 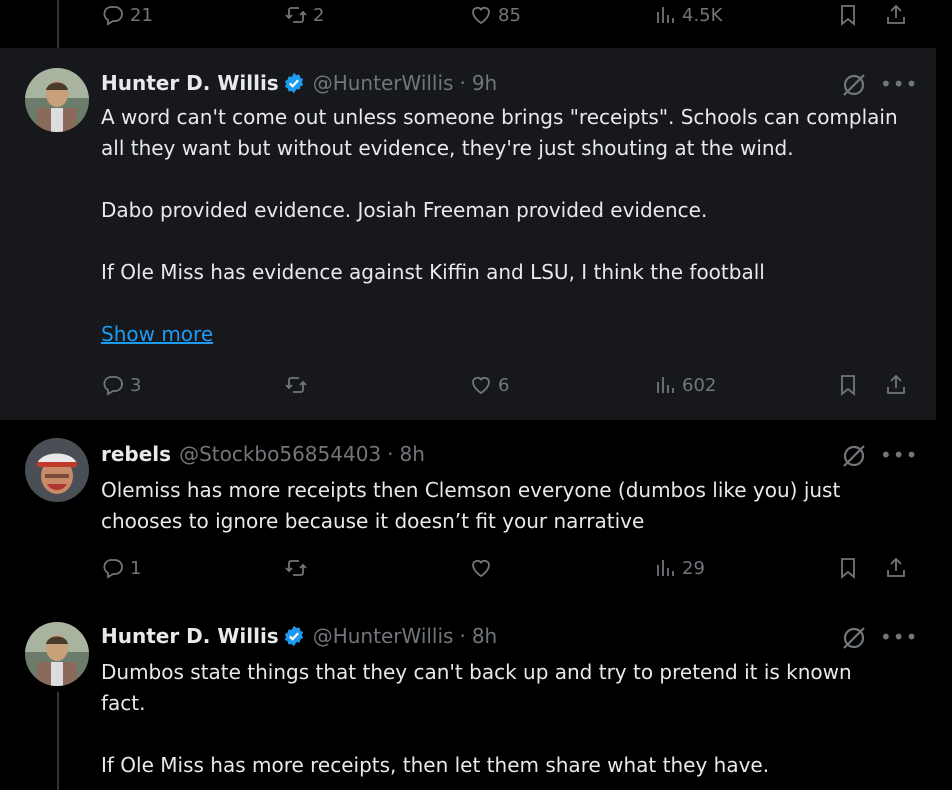 I want to click on tweet-header: rebels @Stockbo56854403 · 8h, so click(x=263, y=454).